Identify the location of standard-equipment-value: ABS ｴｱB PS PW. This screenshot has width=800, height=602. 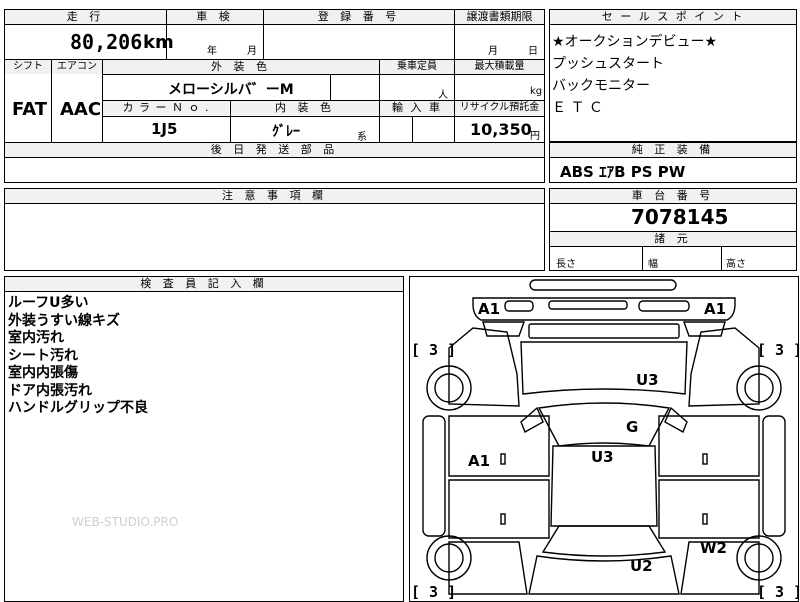
(623, 172).